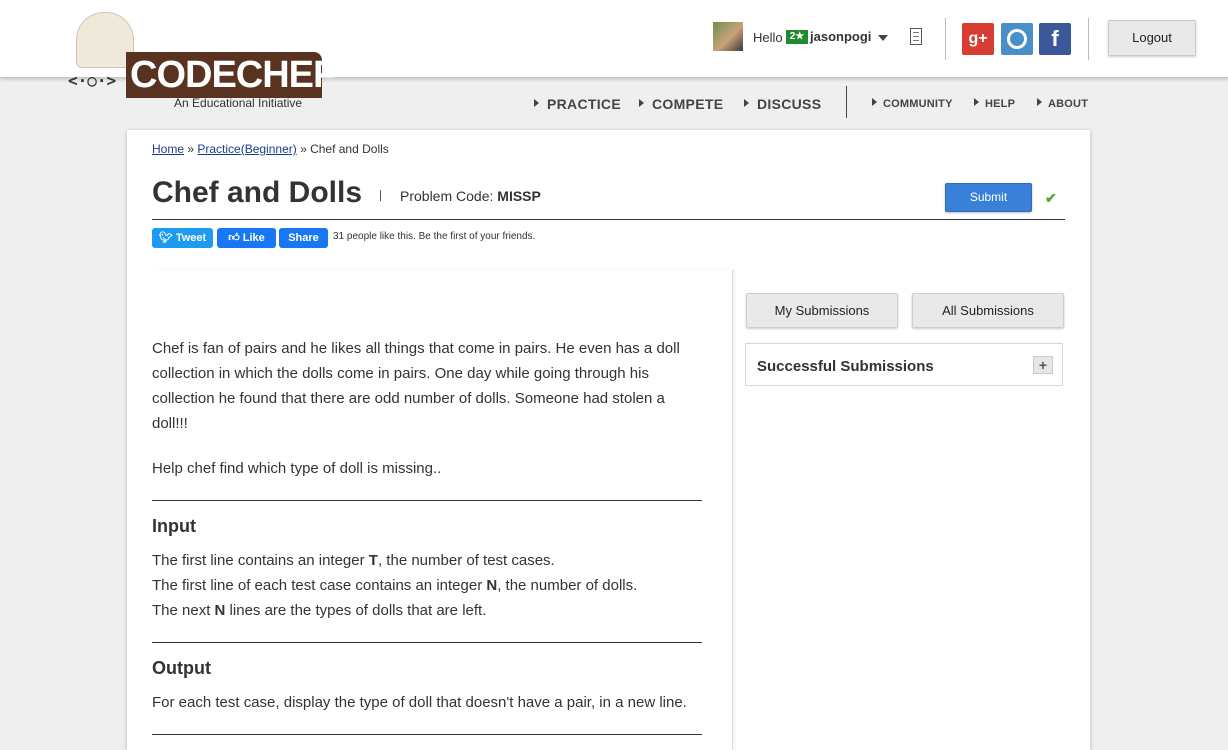 The image size is (1228, 750). Describe the element at coordinates (768, 37) in the screenshot. I see `greeting-text: Hello` at that location.